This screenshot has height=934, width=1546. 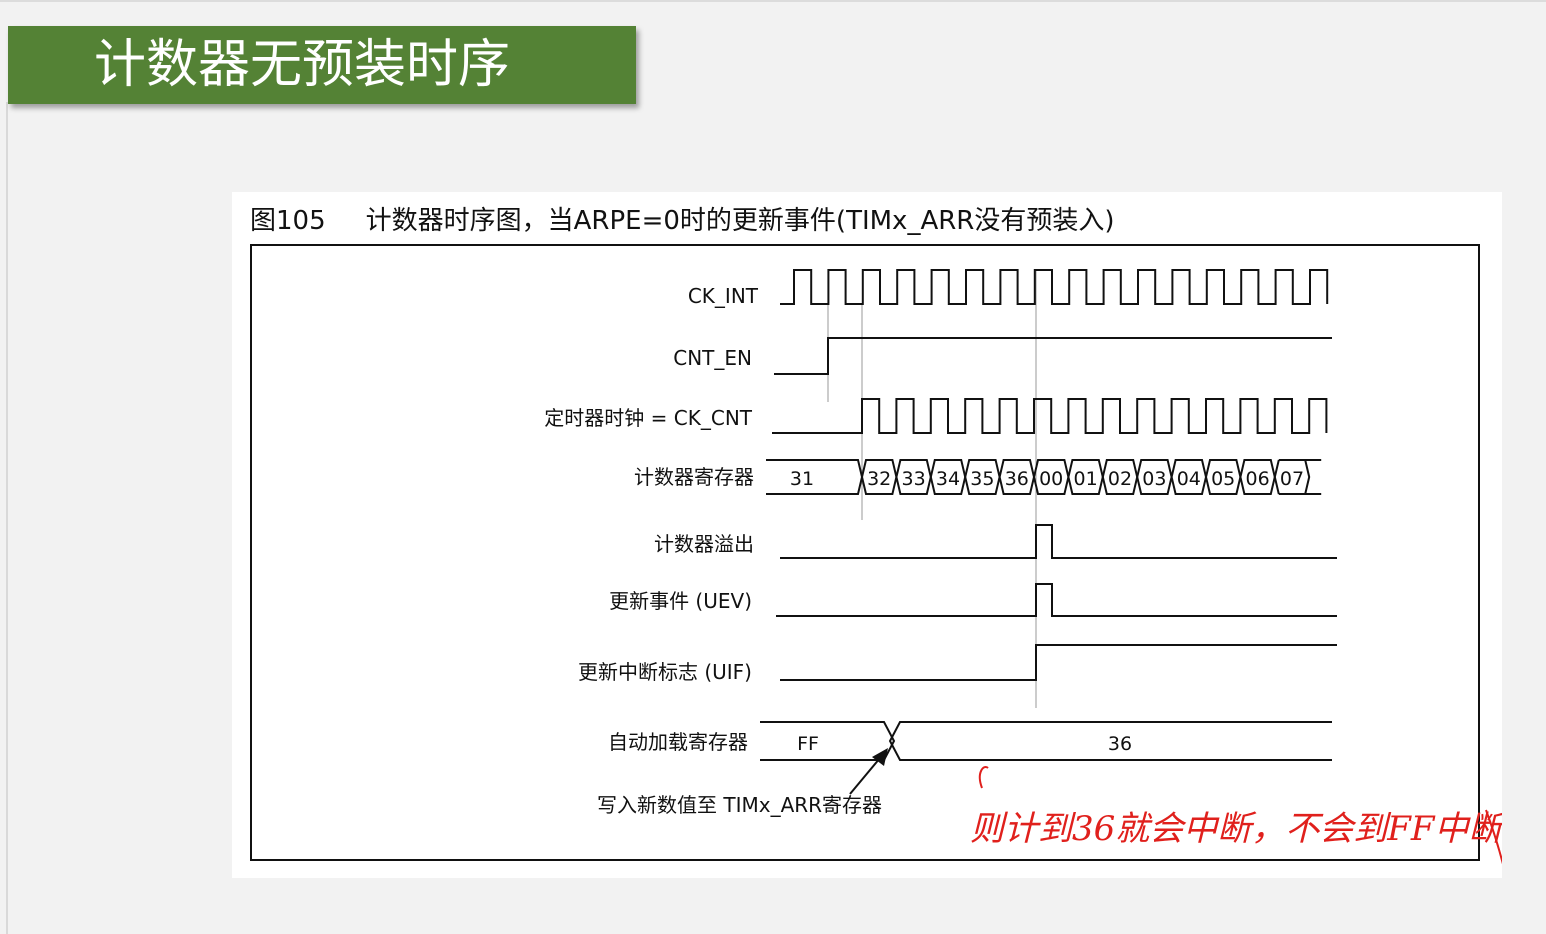 I want to click on write-arrow, so click(x=868, y=771).